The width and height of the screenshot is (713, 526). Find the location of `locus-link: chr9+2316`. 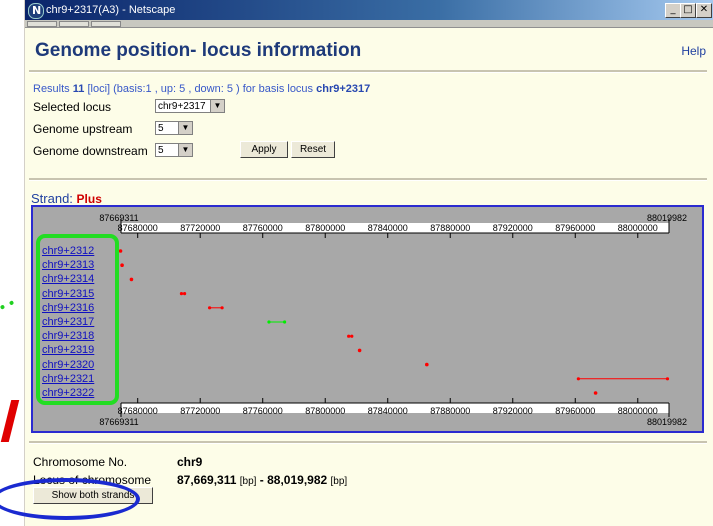

locus-link: chr9+2316 is located at coordinates (68, 308).